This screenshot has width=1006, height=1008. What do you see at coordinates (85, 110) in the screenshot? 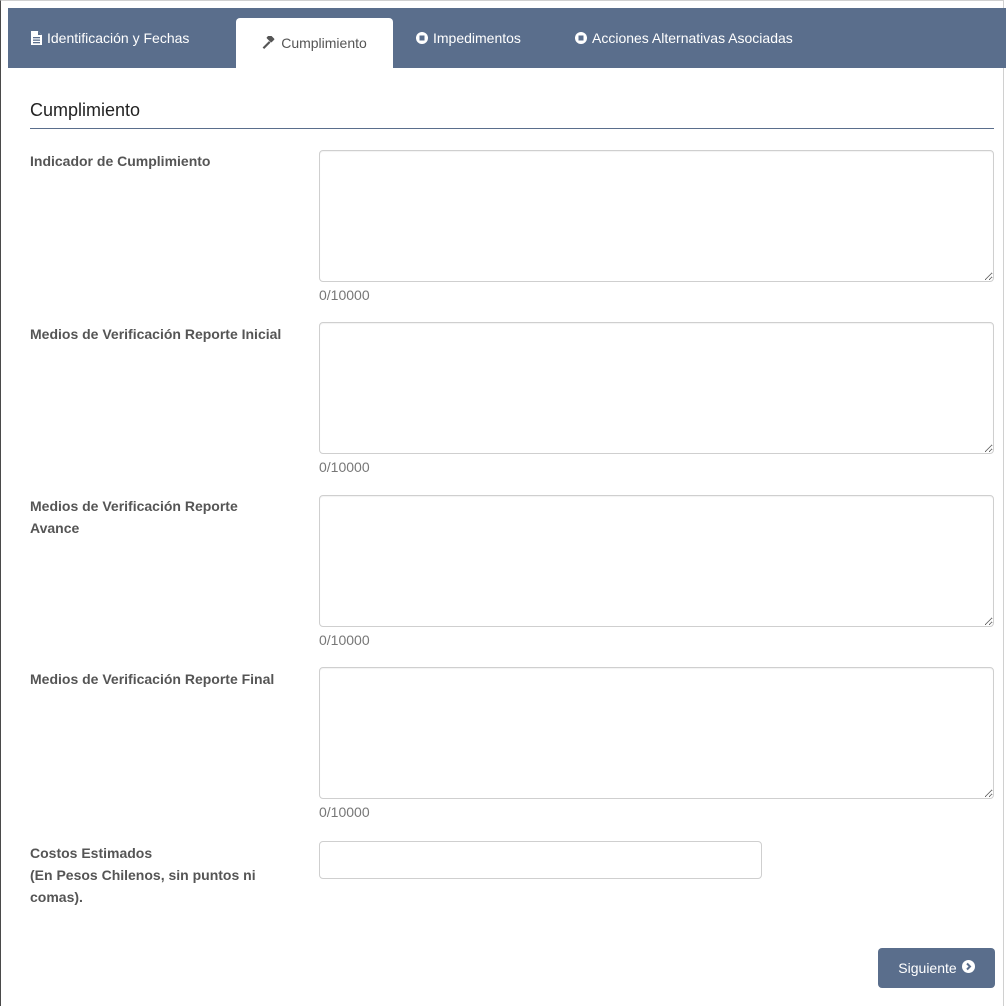
I see `section-title: Cumplimiento` at bounding box center [85, 110].